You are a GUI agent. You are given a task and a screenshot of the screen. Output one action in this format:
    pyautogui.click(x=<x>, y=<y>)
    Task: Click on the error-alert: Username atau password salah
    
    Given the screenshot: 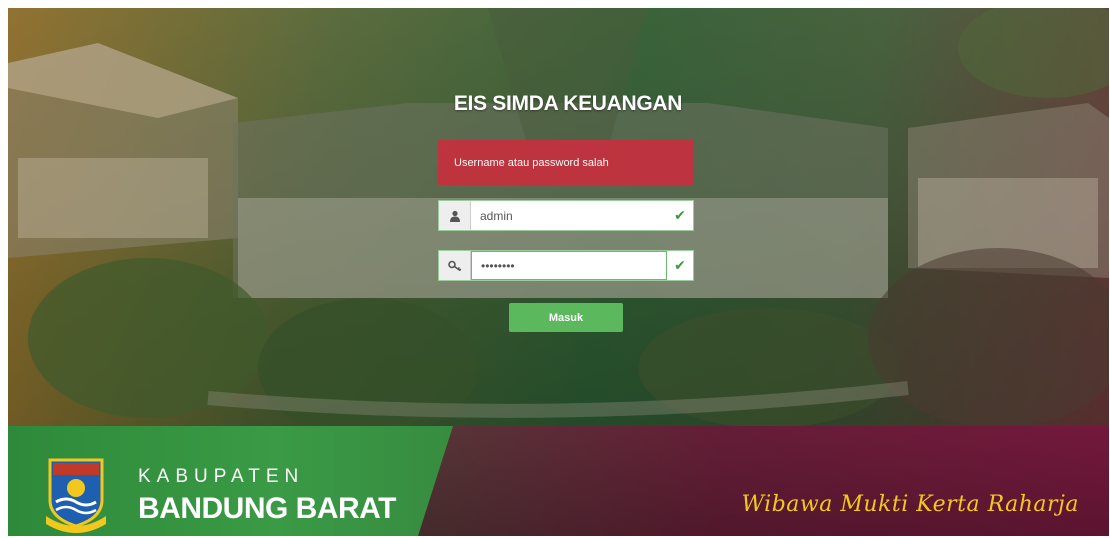 What is the action you would take?
    pyautogui.click(x=566, y=162)
    